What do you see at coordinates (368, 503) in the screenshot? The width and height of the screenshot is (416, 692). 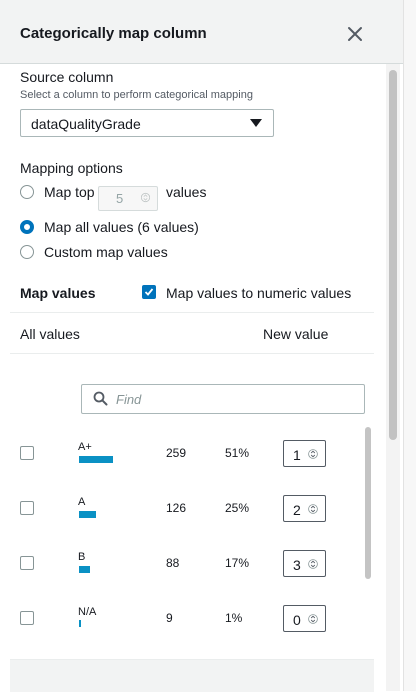 I see `list-scrollbar` at bounding box center [368, 503].